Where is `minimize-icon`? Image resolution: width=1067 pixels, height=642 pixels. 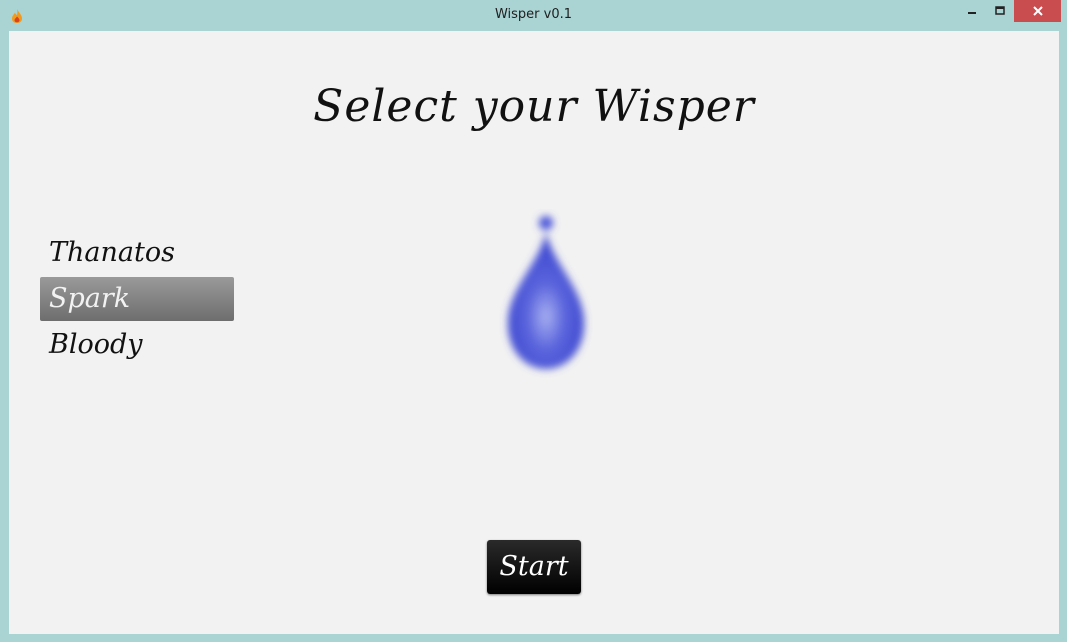
minimize-icon is located at coordinates (972, 13).